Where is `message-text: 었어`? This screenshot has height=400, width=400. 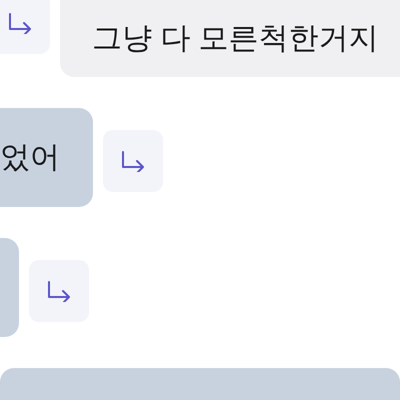
message-text: 었어 is located at coordinates (30, 158).